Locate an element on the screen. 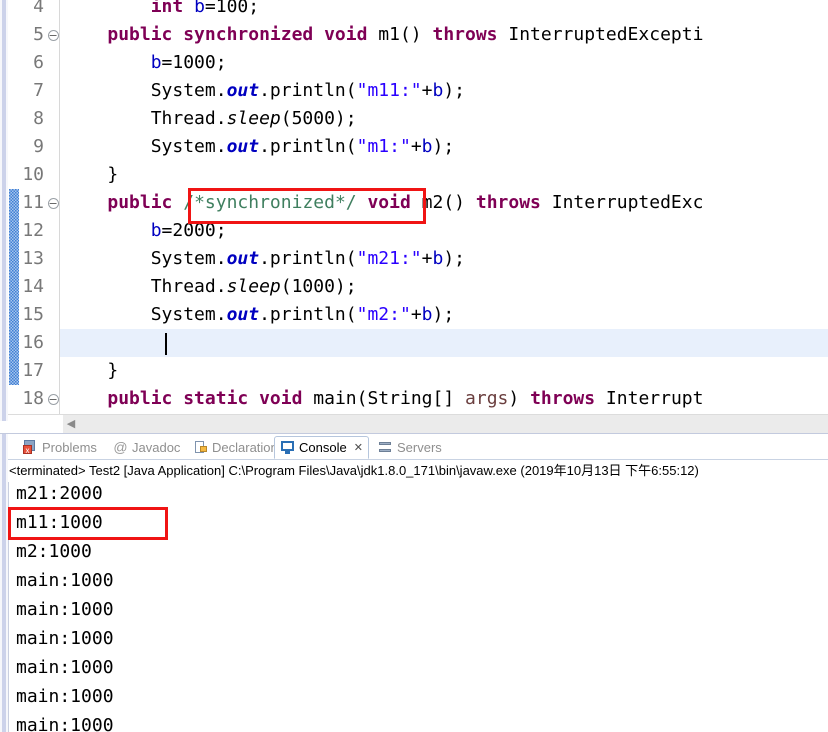 Image resolution: width=828 pixels, height=732 pixels. code-token: void is located at coordinates (389, 202).